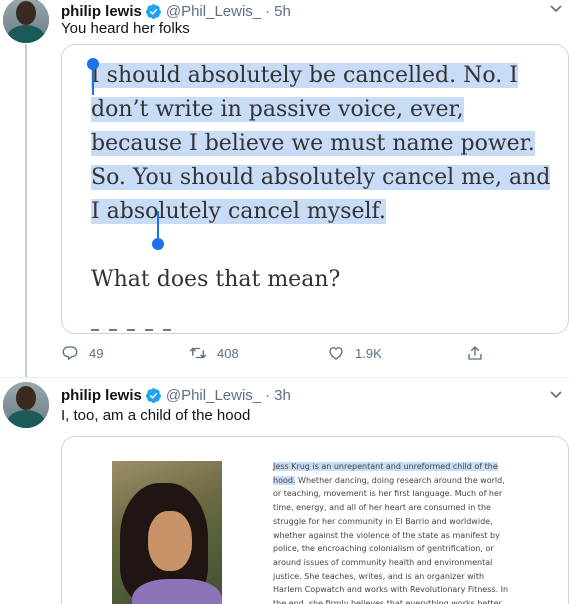  I want to click on retweet-icon, so click(198, 353).